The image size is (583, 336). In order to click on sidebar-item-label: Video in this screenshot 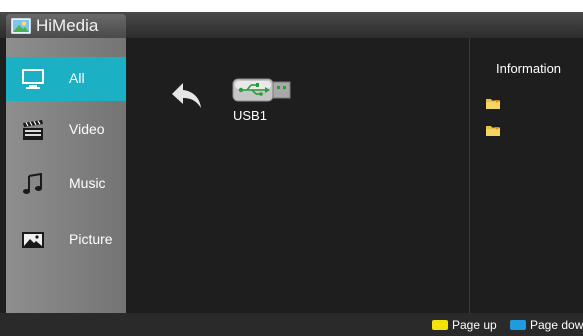, I will do `click(87, 129)`.